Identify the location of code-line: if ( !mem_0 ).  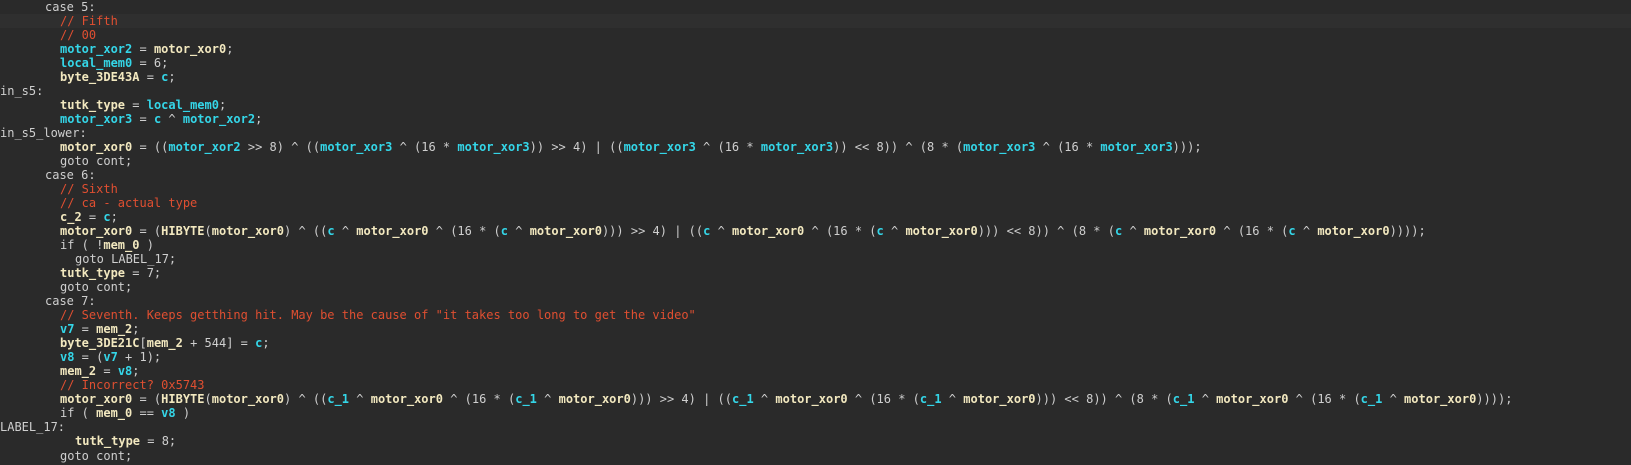
(815, 245).